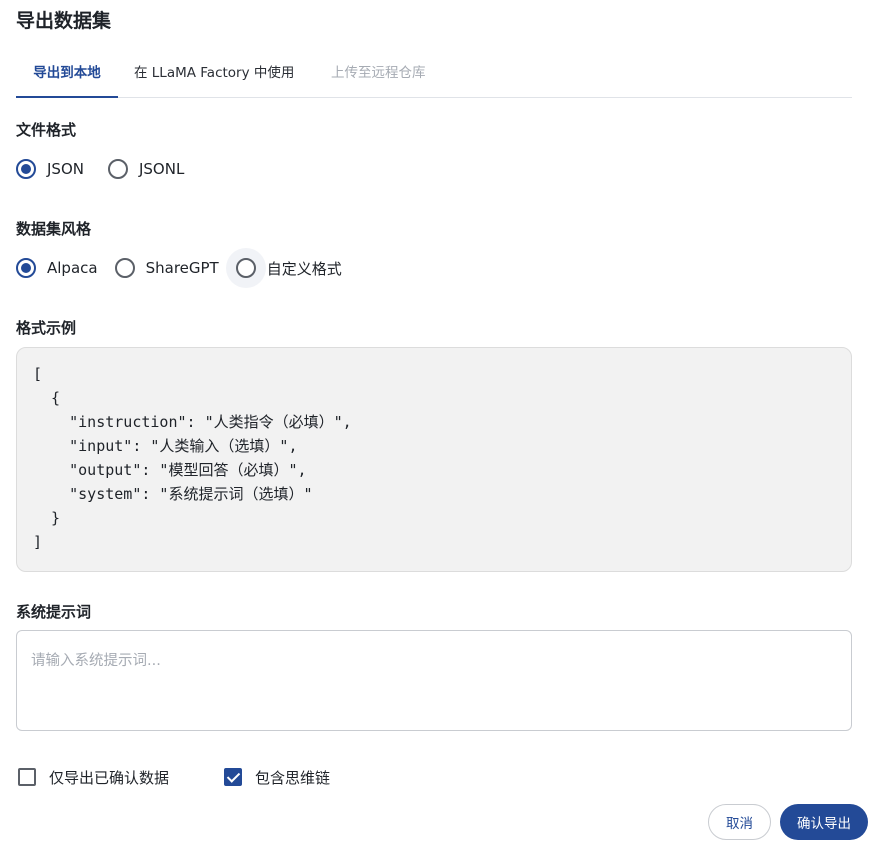 This screenshot has height=849, width=881. Describe the element at coordinates (182, 268) in the screenshot. I see `radio-sharegpt-label: ShareGPT` at that location.